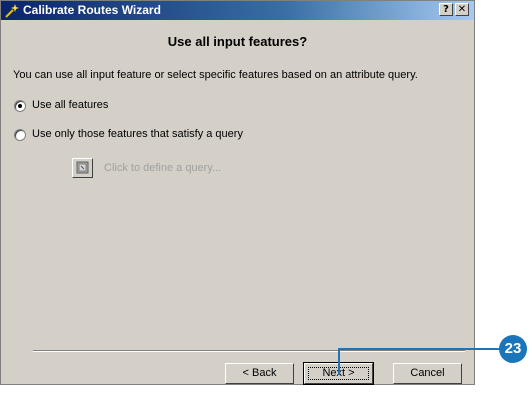 Image resolution: width=532 pixels, height=397 pixels. What do you see at coordinates (259, 373) in the screenshot?
I see `back-button: < Back` at bounding box center [259, 373].